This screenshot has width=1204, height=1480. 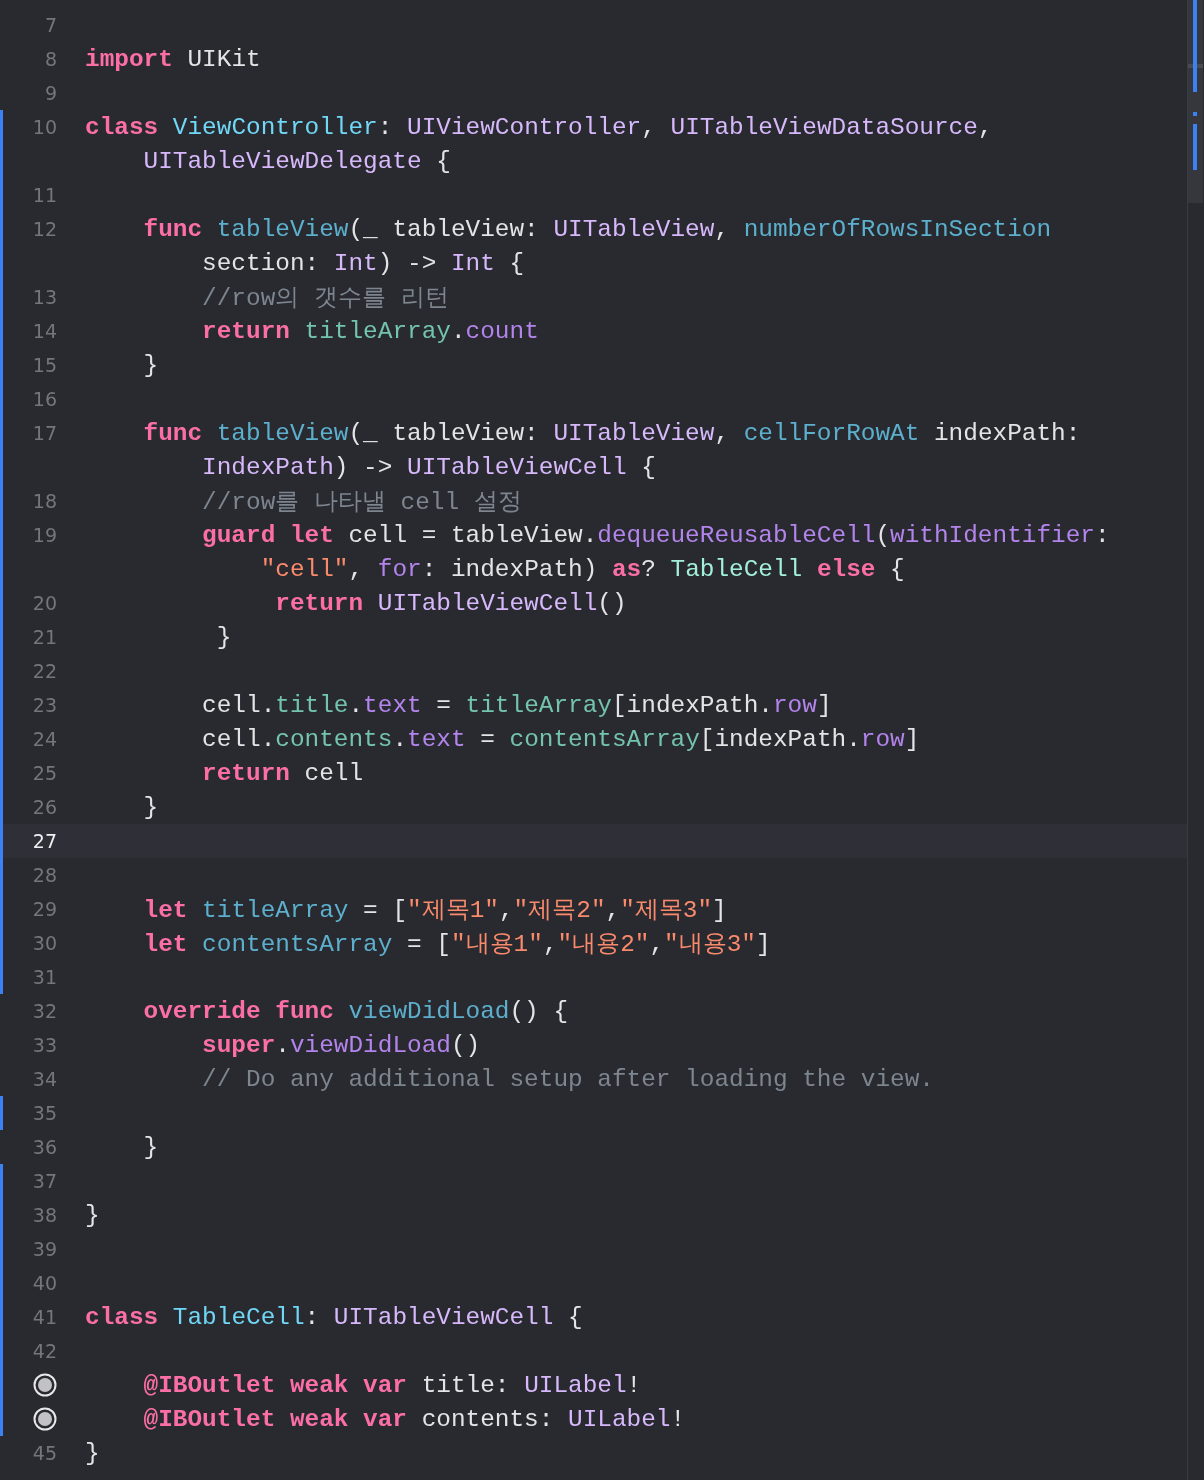 What do you see at coordinates (44, 1283) in the screenshot?
I see `line-number: 40` at bounding box center [44, 1283].